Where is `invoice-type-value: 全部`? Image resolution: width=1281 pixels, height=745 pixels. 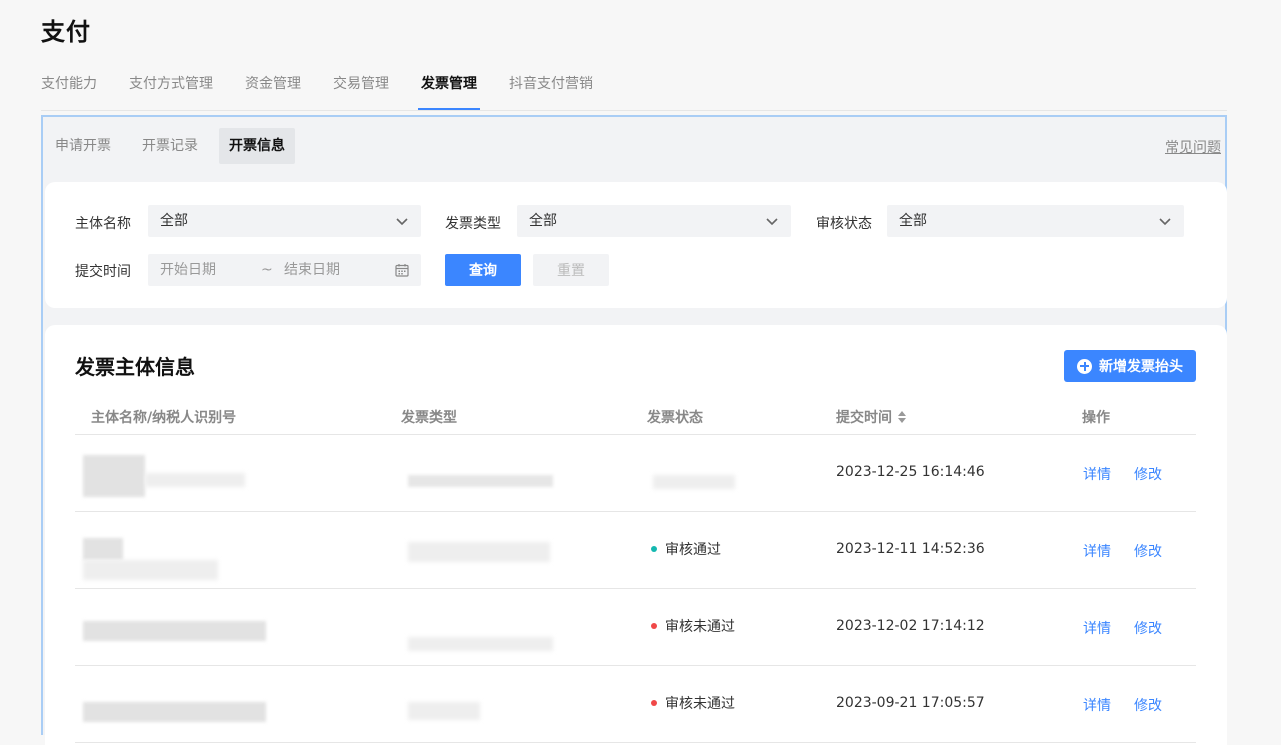 invoice-type-value: 全部 is located at coordinates (543, 221).